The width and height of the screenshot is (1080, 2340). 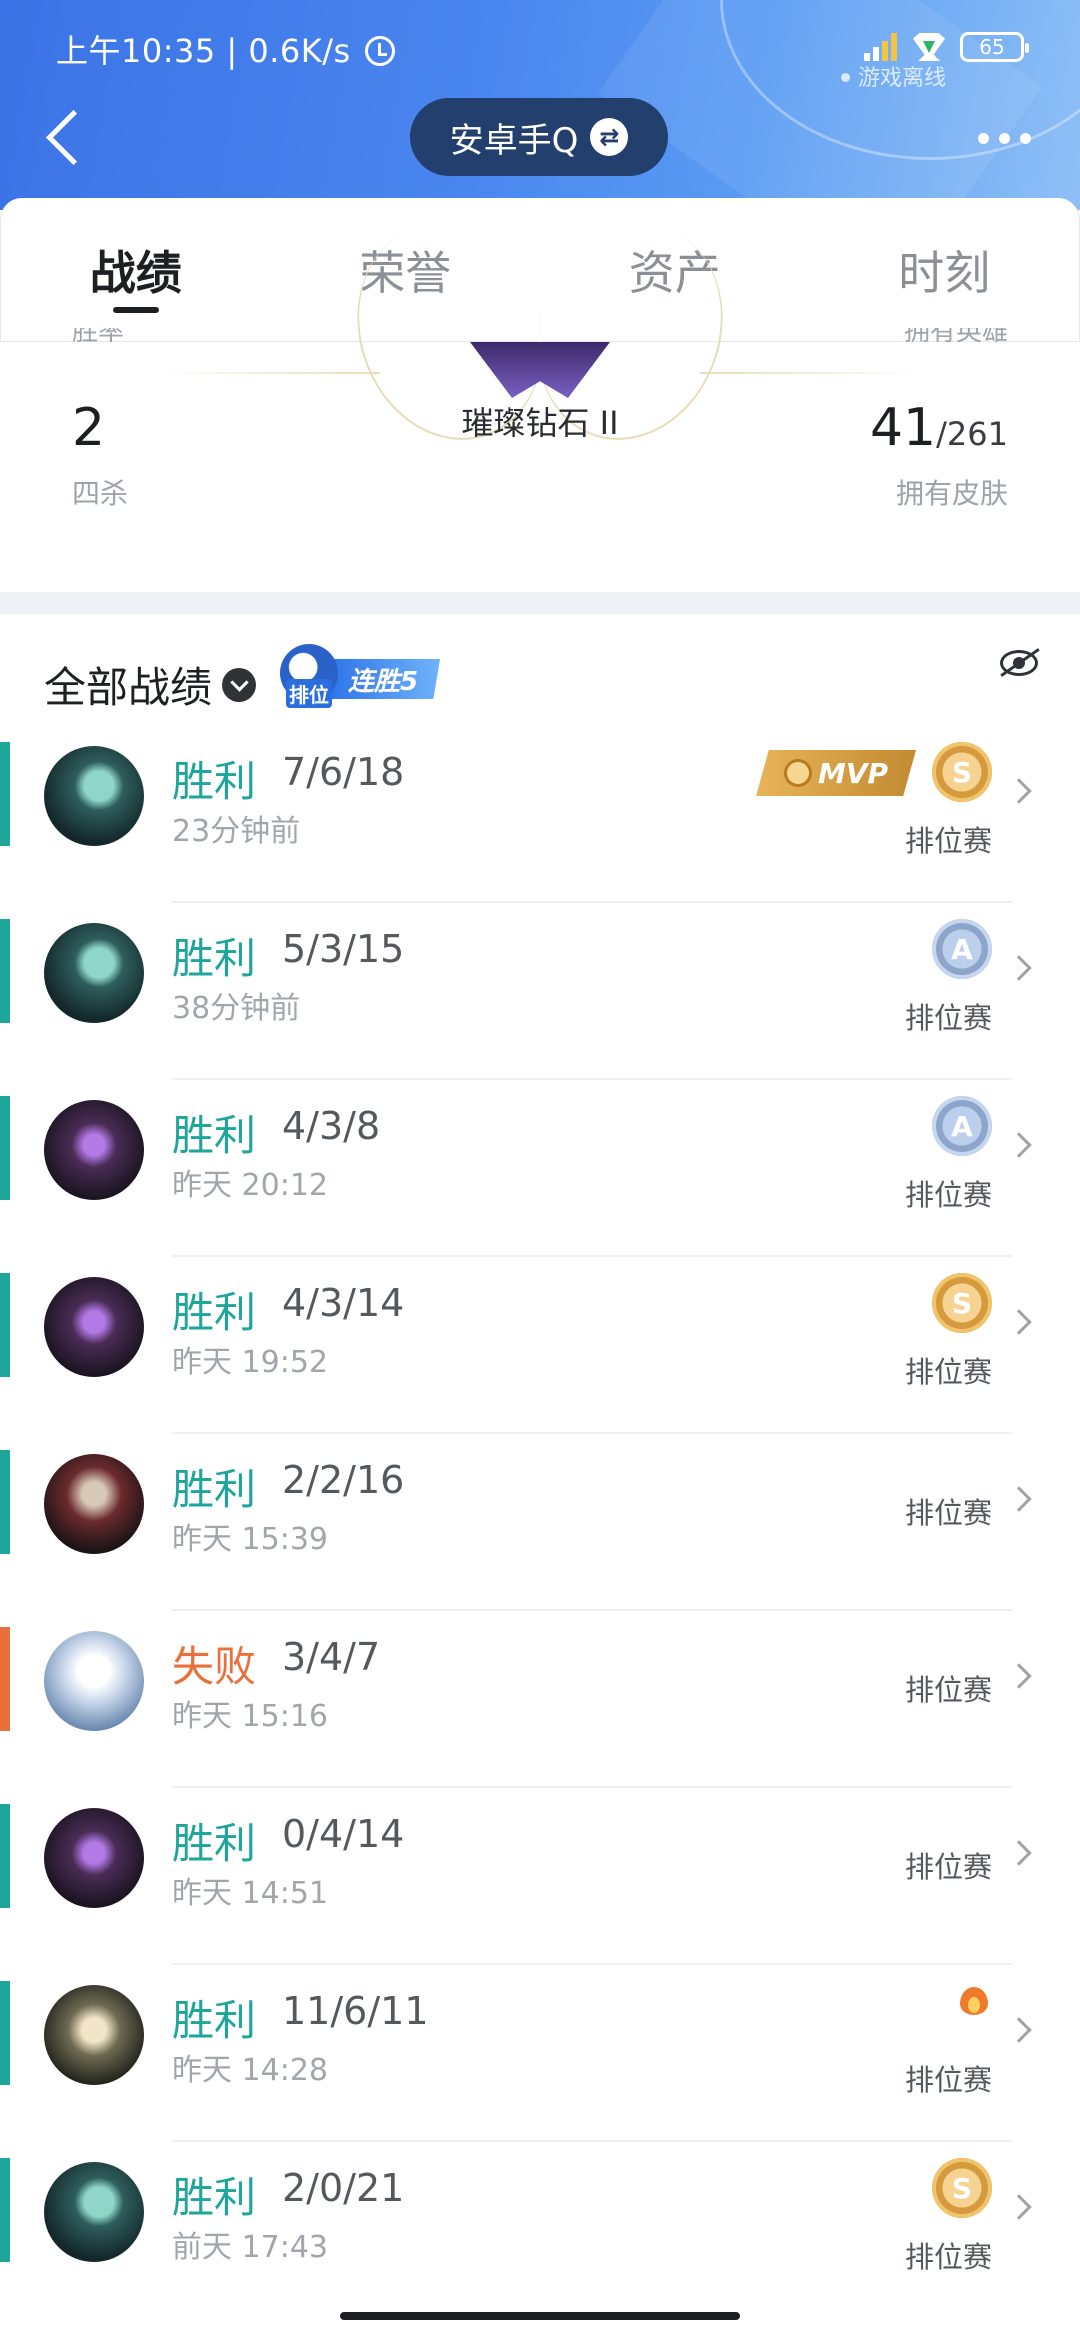 What do you see at coordinates (355, 2011) in the screenshot?
I see `match-kda: 11/6/11` at bounding box center [355, 2011].